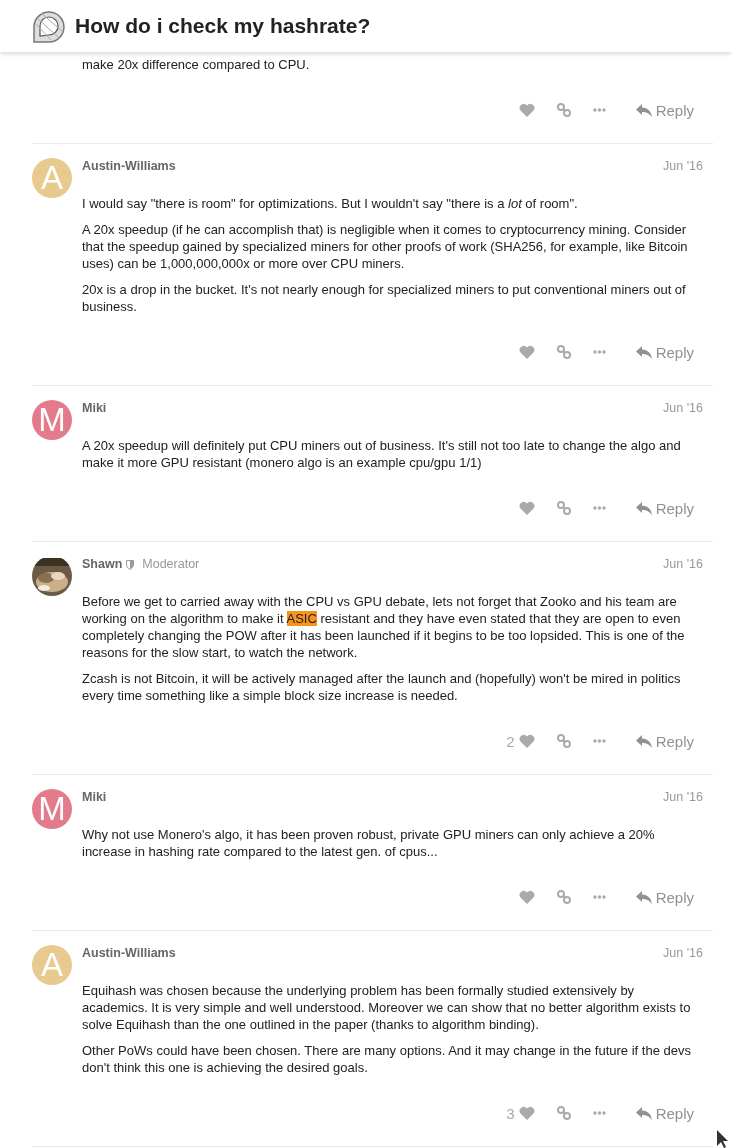  Describe the element at coordinates (52, 576) in the screenshot. I see `user-avatar` at that location.